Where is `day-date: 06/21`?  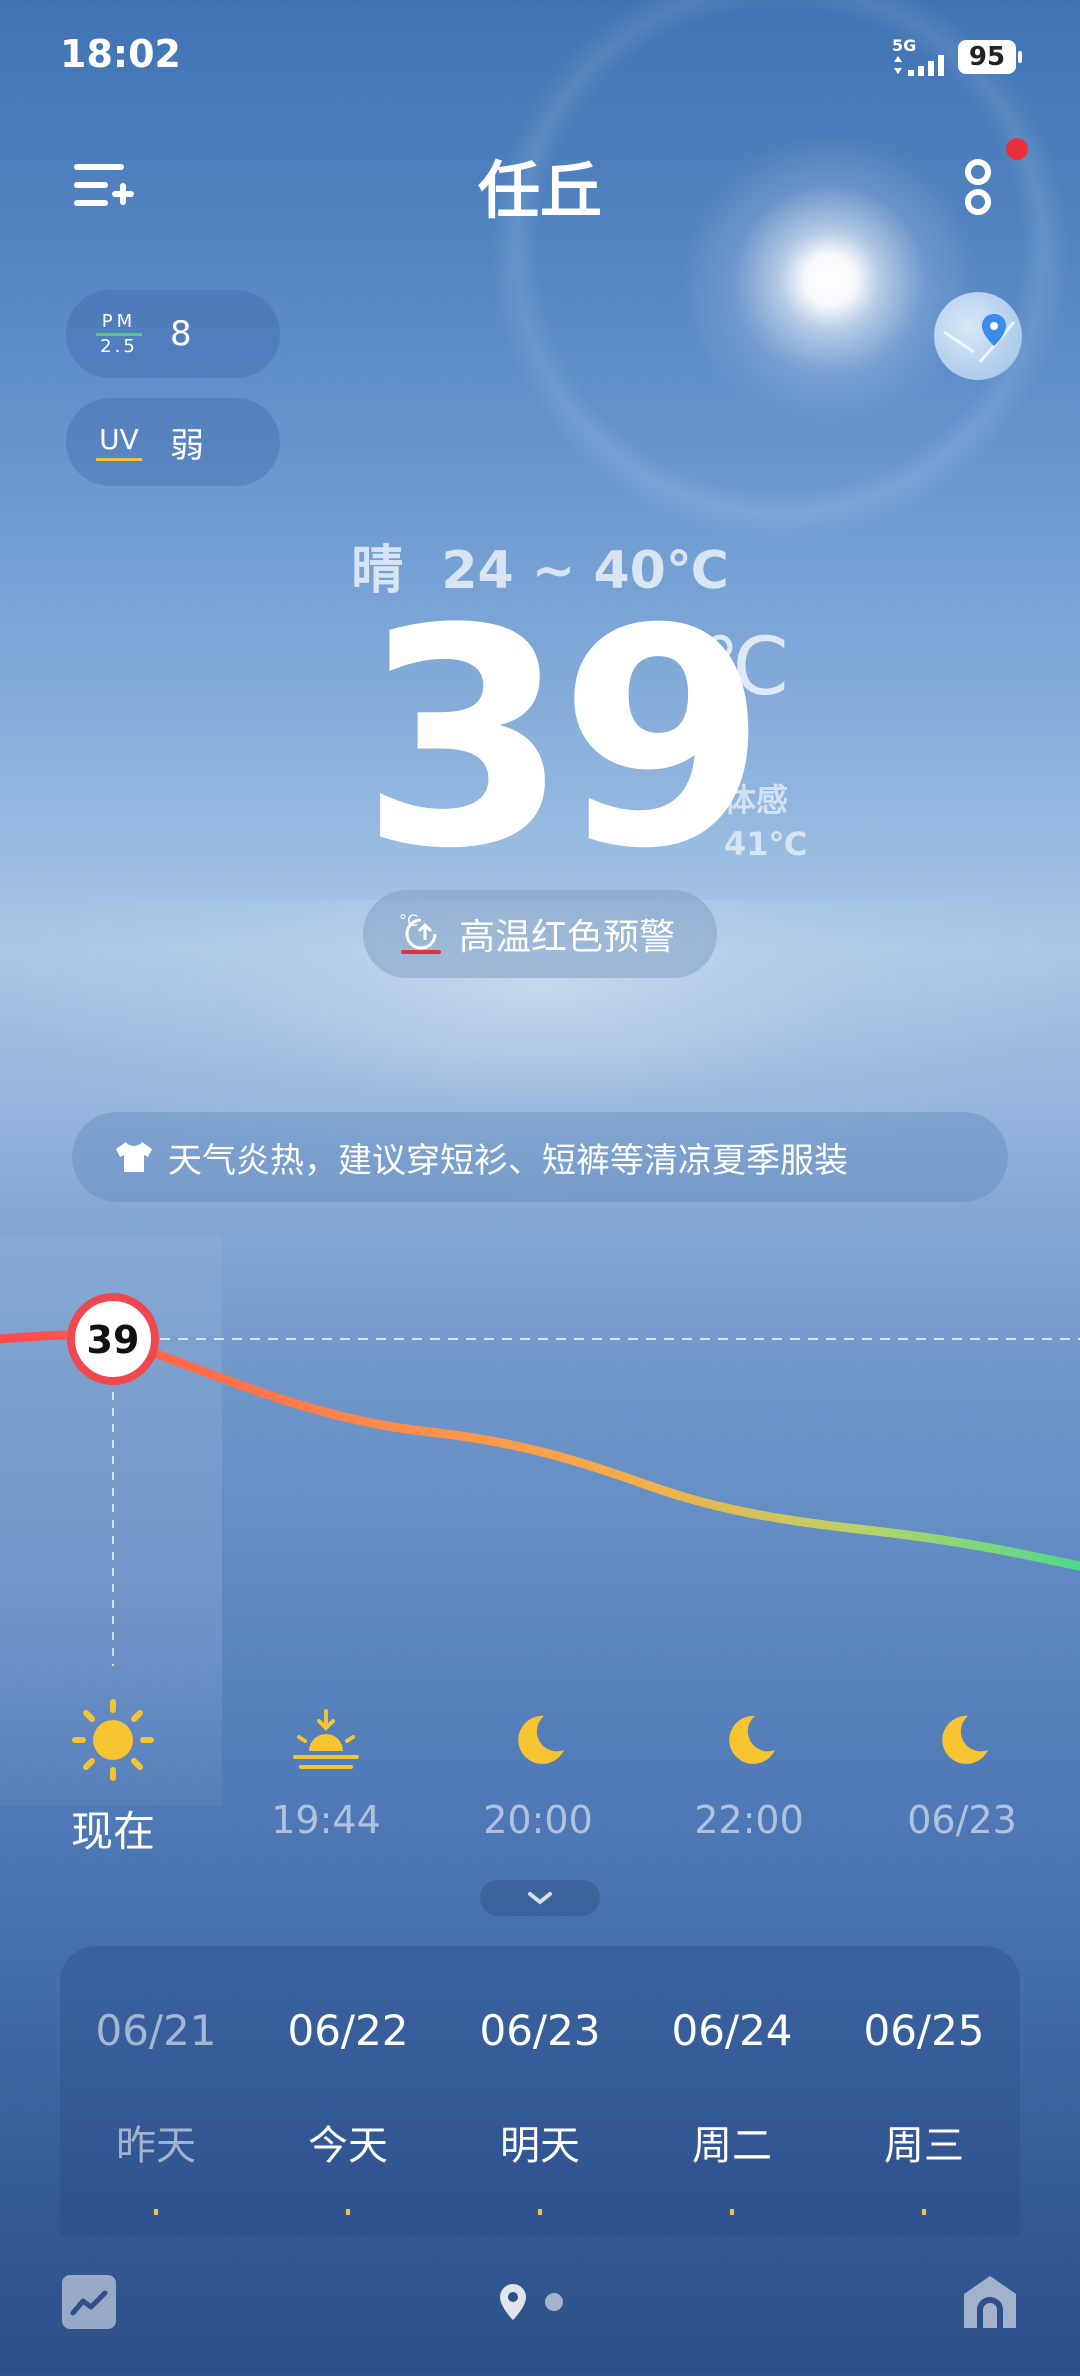
day-date: 06/21 is located at coordinates (156, 2030).